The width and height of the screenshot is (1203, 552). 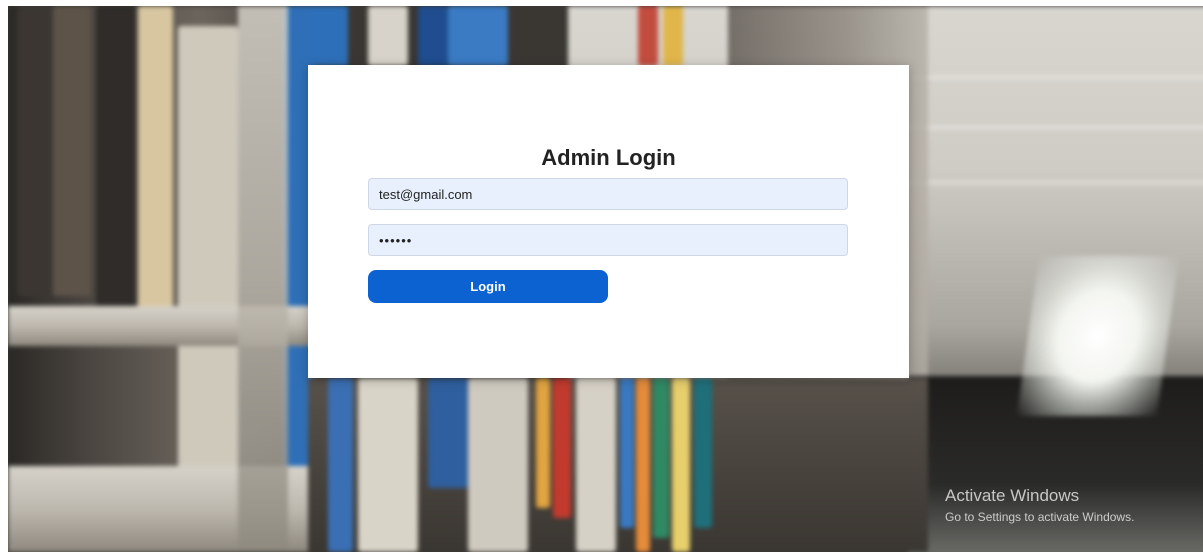 I want to click on ceiling-light, so click(x=1098, y=336).